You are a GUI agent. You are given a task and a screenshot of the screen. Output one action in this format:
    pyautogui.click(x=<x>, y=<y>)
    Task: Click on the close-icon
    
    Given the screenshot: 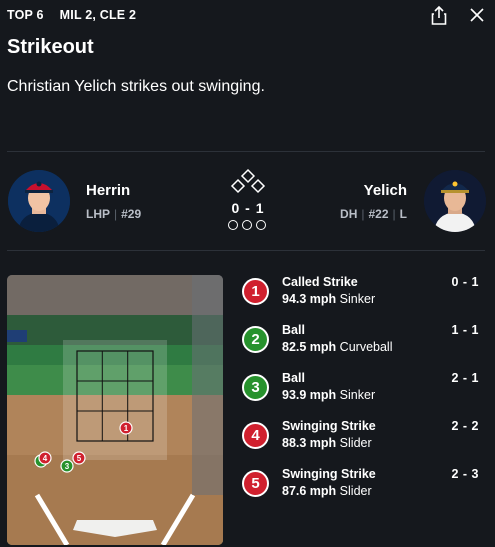 What is the action you would take?
    pyautogui.click(x=477, y=15)
    